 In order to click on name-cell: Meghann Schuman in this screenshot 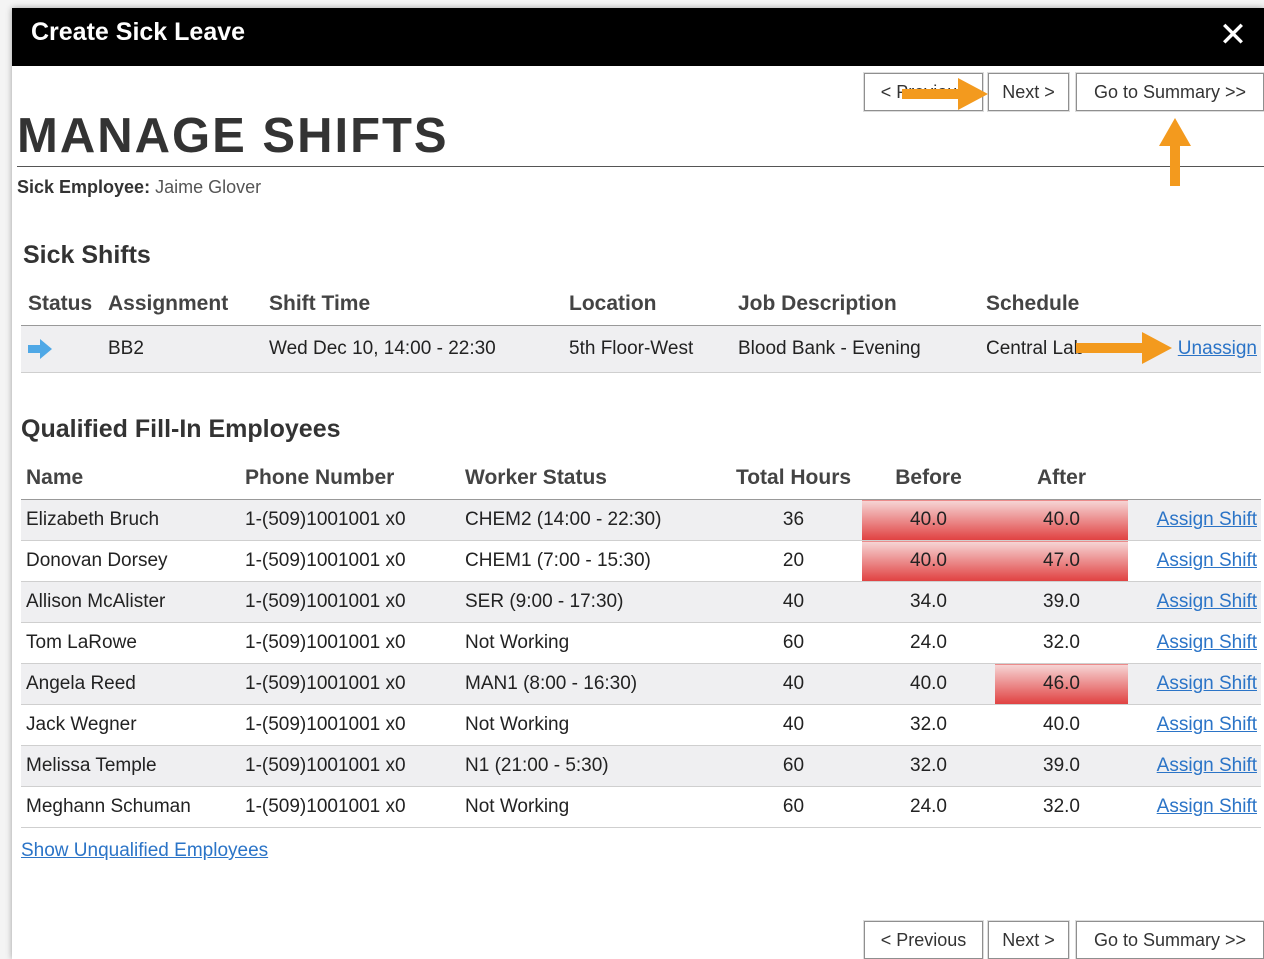, I will do `click(133, 807)`.